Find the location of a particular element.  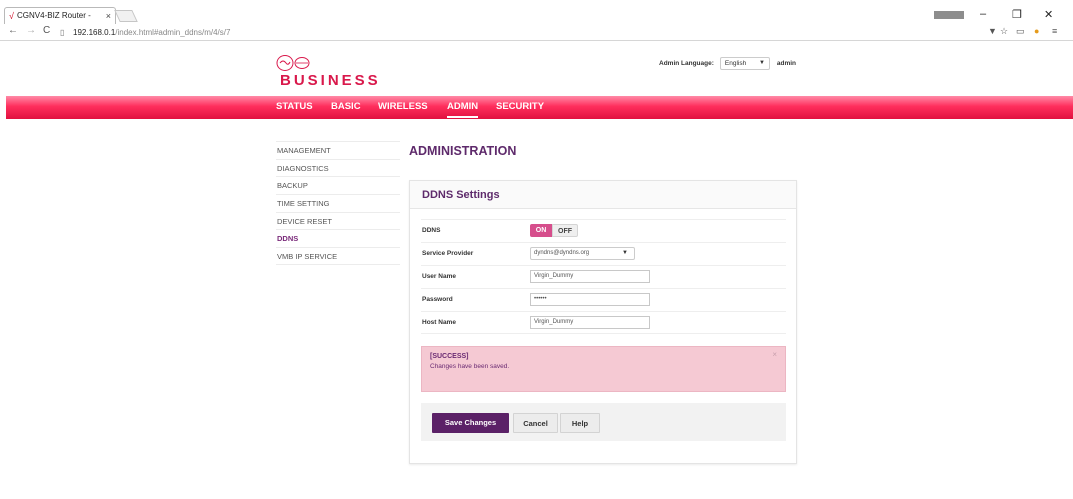

sidebar-item-backup: BACKUP is located at coordinates (338, 185).